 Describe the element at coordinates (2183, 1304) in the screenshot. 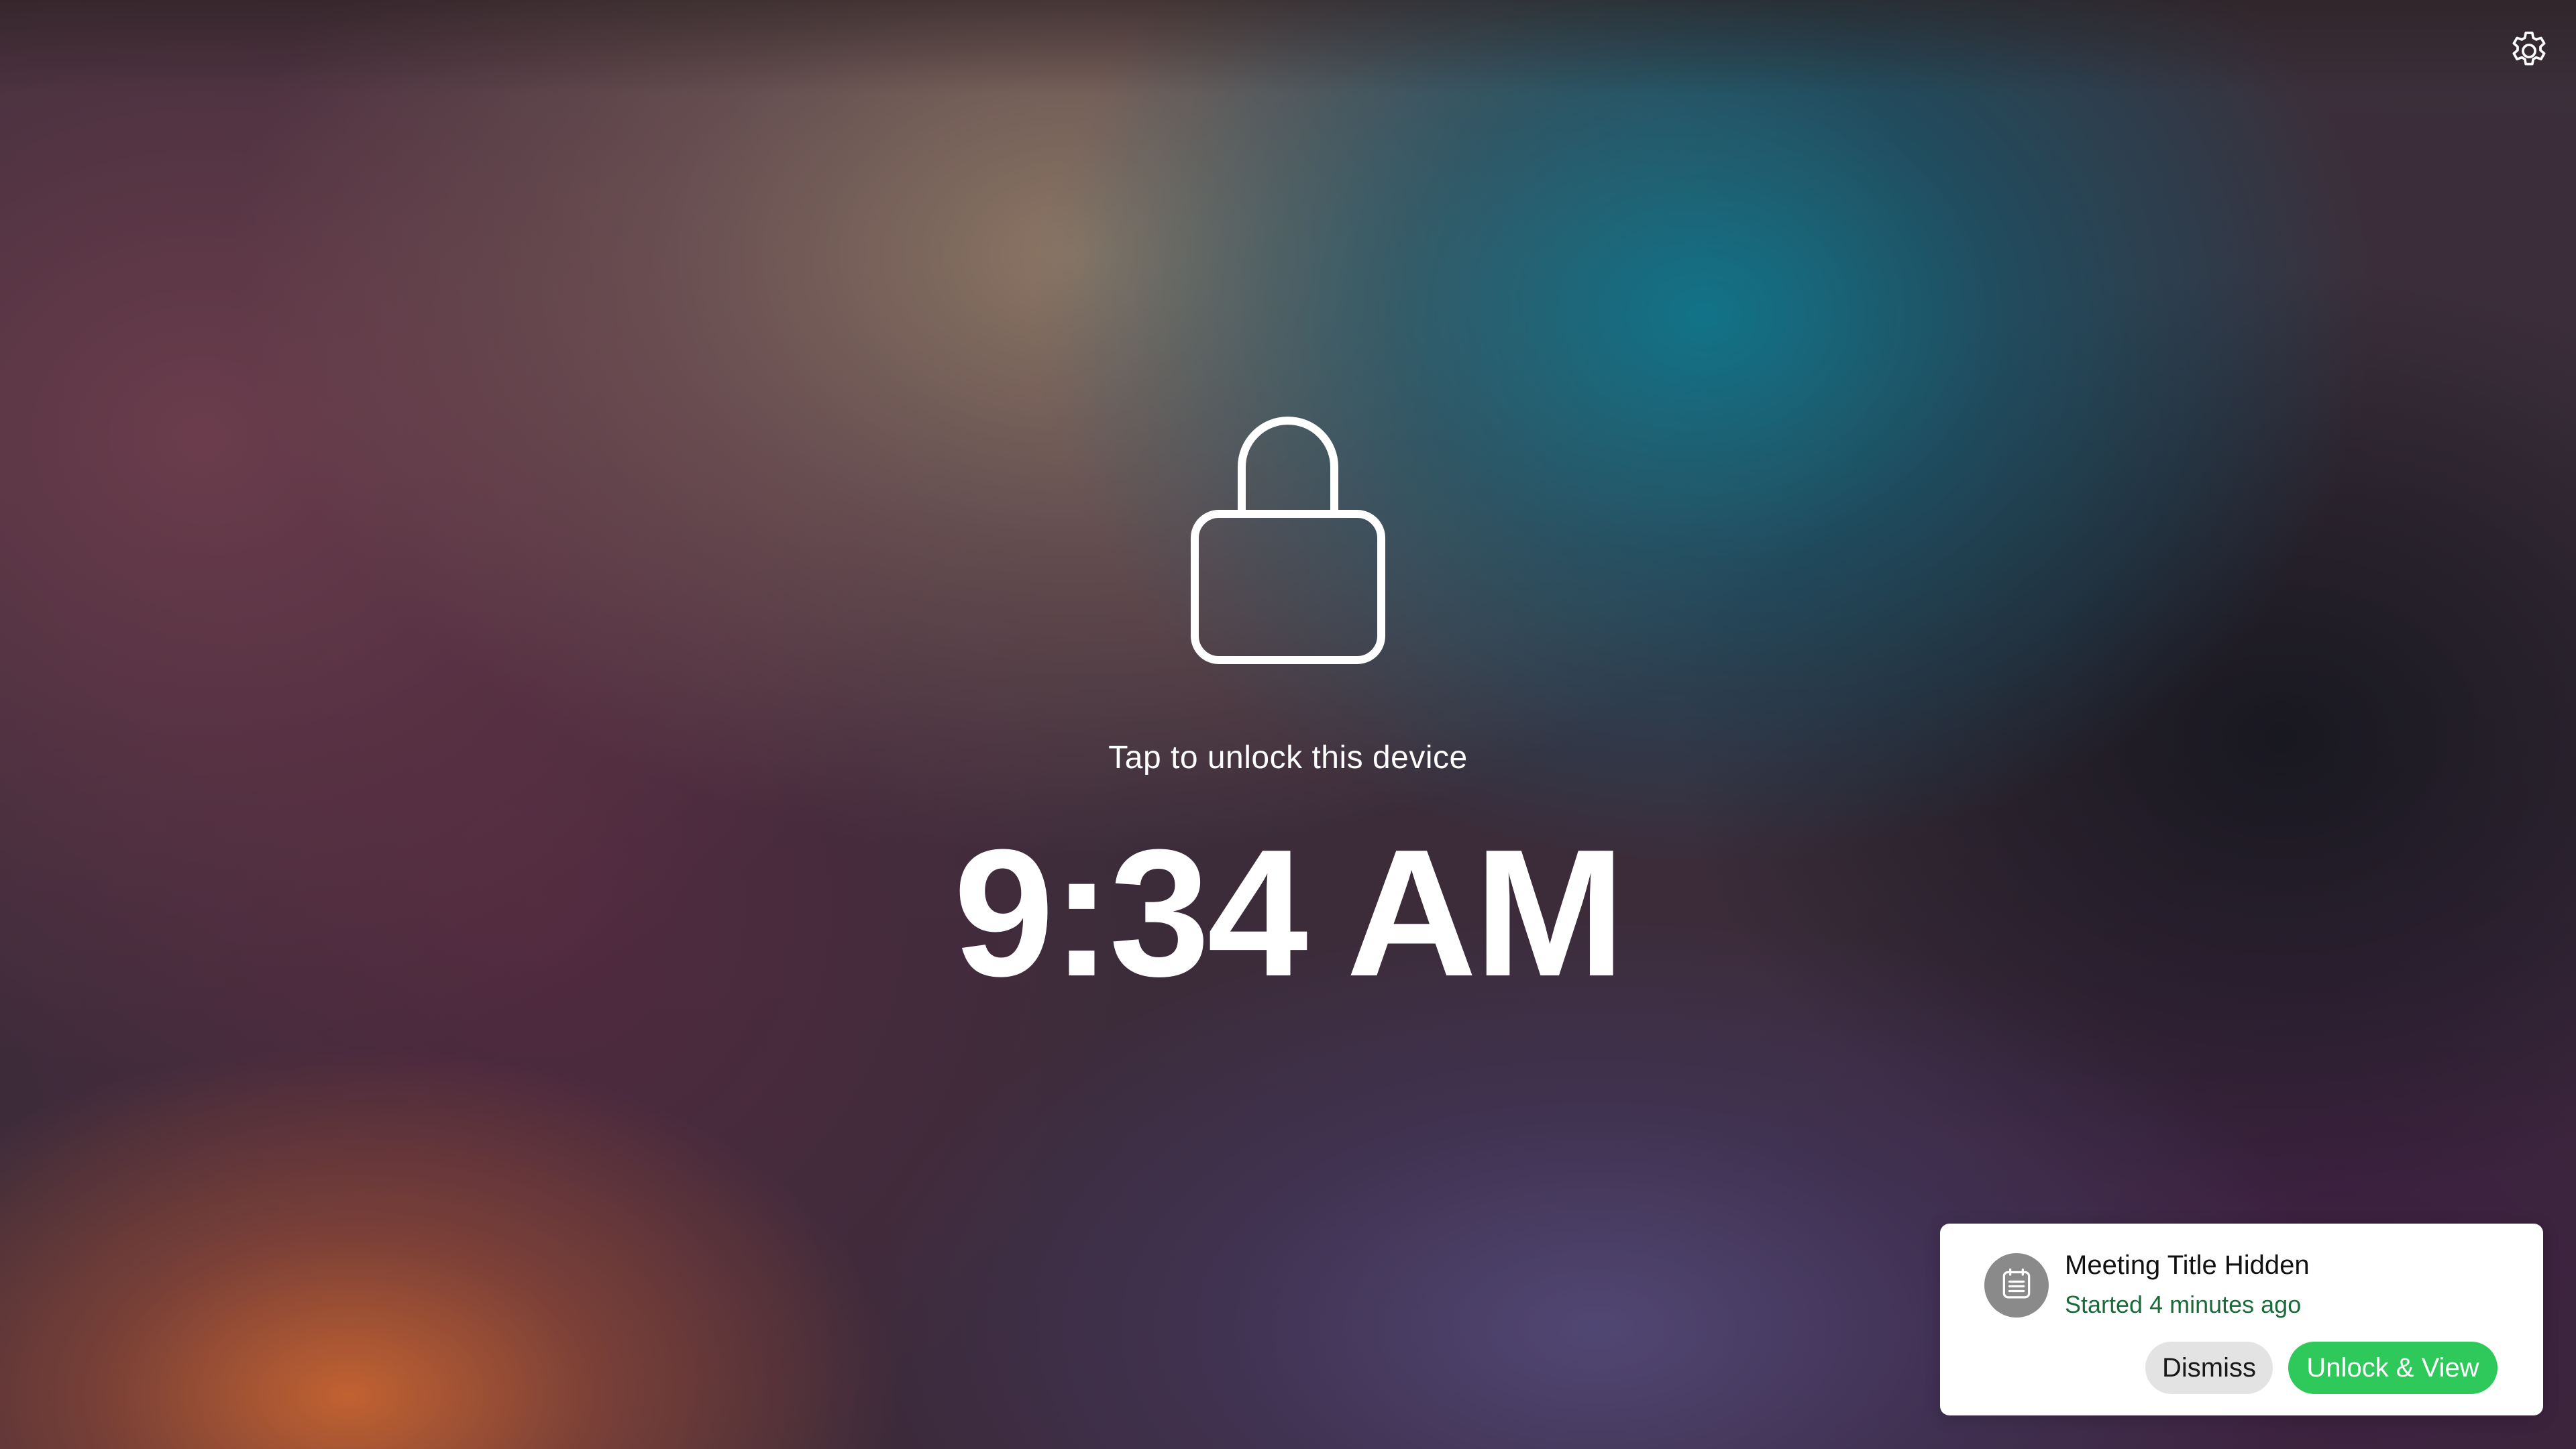

I see `notification-subtitle: Started 4 minutes ago` at that location.